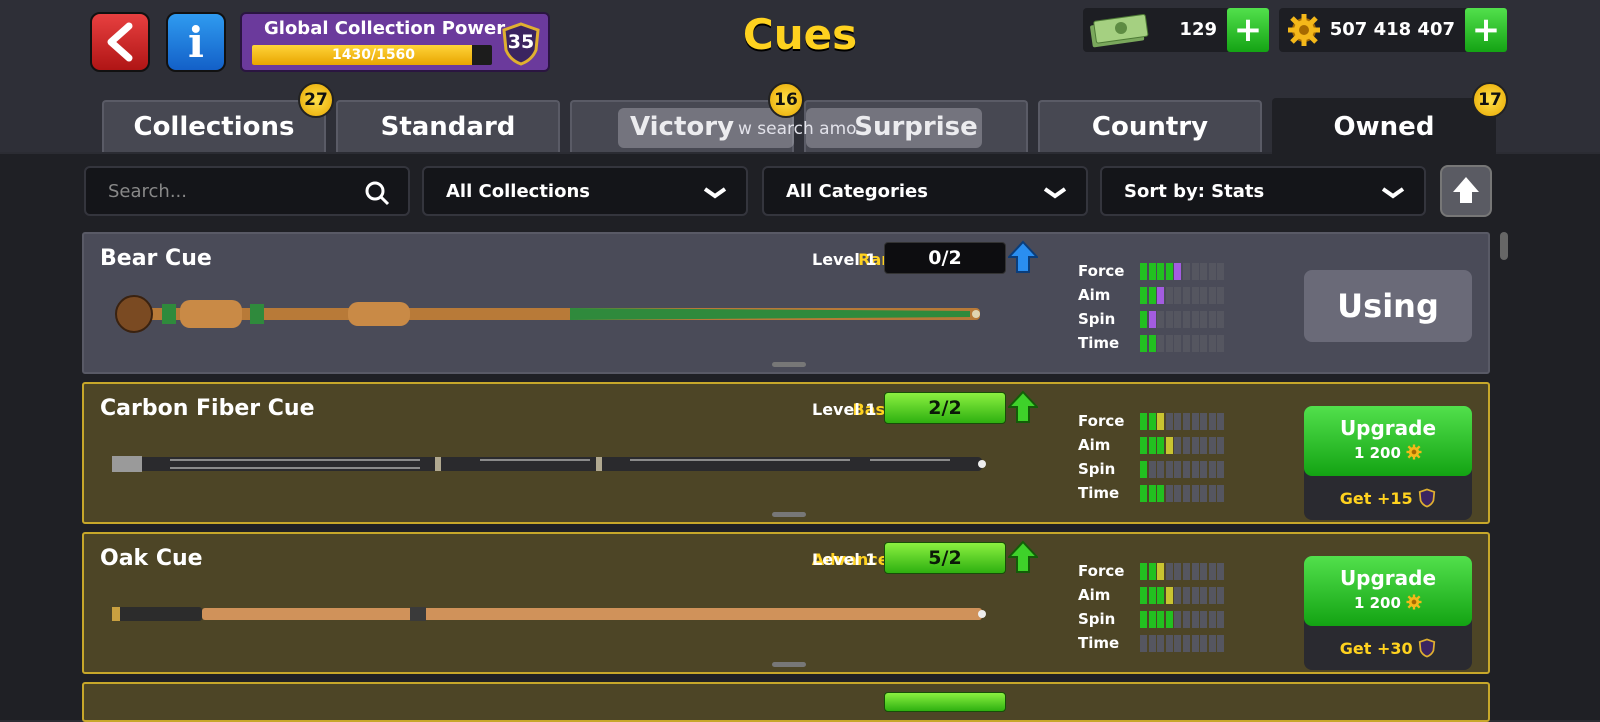  Describe the element at coordinates (1168, 620) in the screenshot. I see `stat-row-spin: Spin` at that location.